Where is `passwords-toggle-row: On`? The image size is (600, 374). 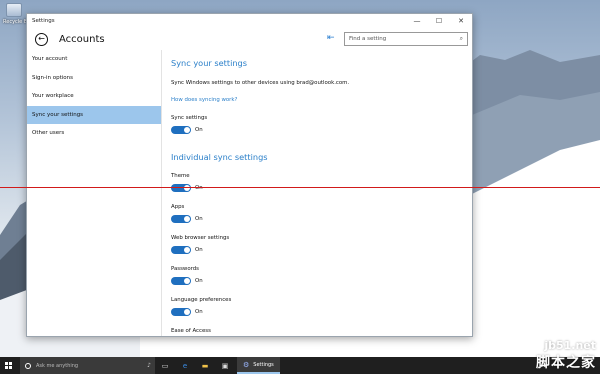
passwords-toggle-row: On is located at coordinates (187, 281).